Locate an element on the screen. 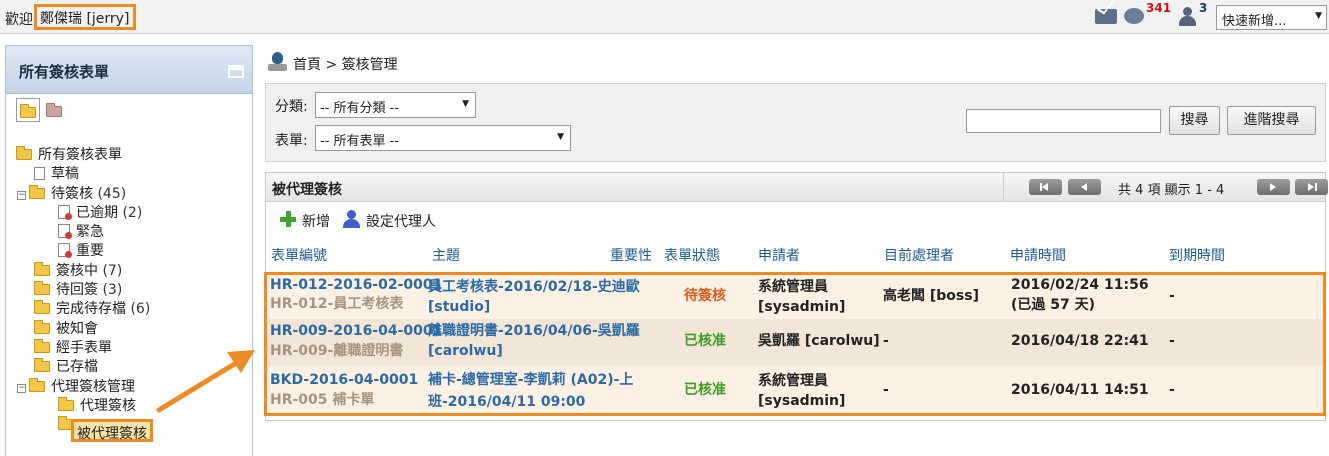 Image resolution: width=1329 pixels, height=456 pixels. current-handler: 高老闆 [boss] is located at coordinates (931, 296).